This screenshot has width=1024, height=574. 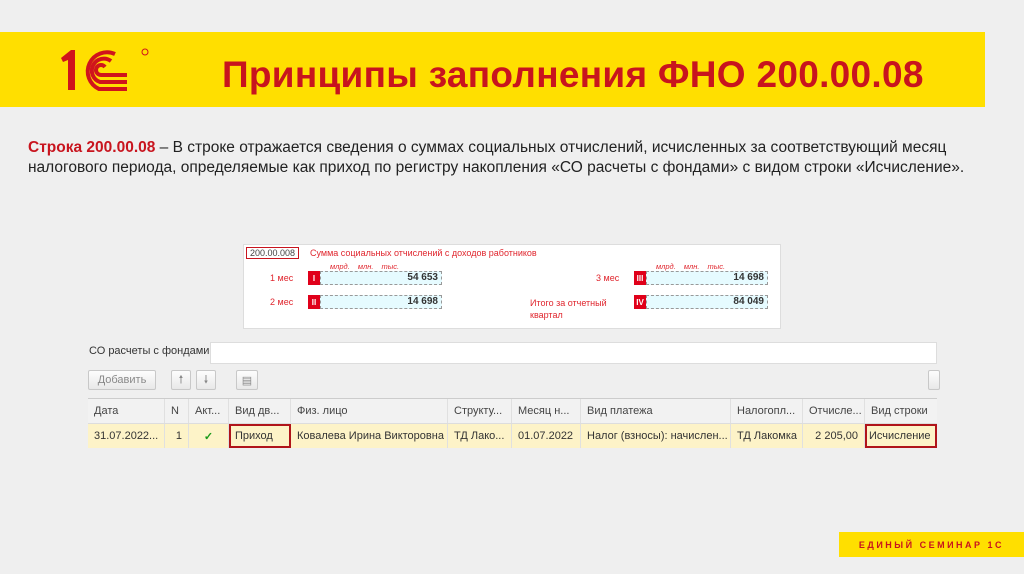 I want to click on check-icon: ✓, so click(x=209, y=436).